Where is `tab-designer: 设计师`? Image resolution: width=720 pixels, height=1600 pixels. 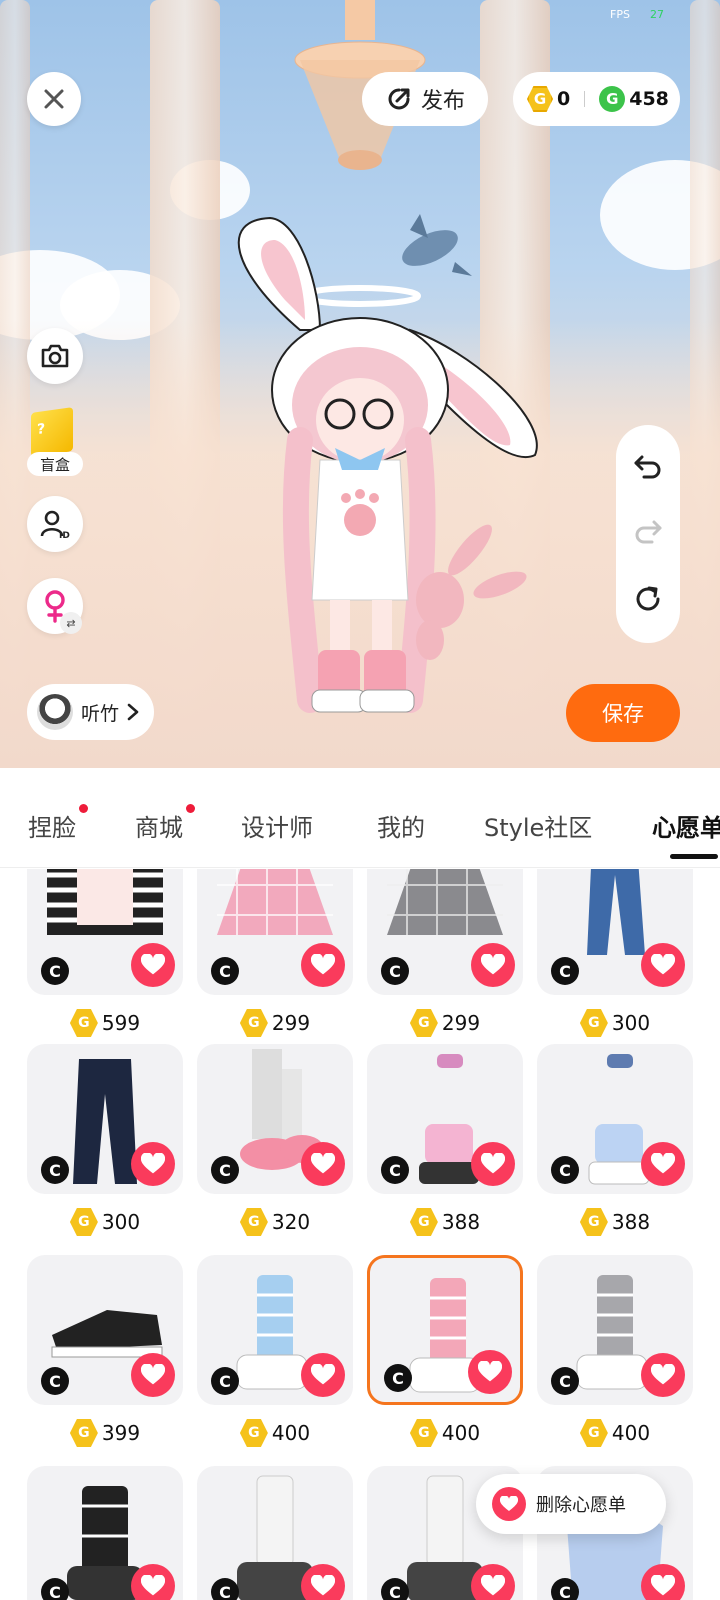 tab-designer: 设计师 is located at coordinates (277, 825).